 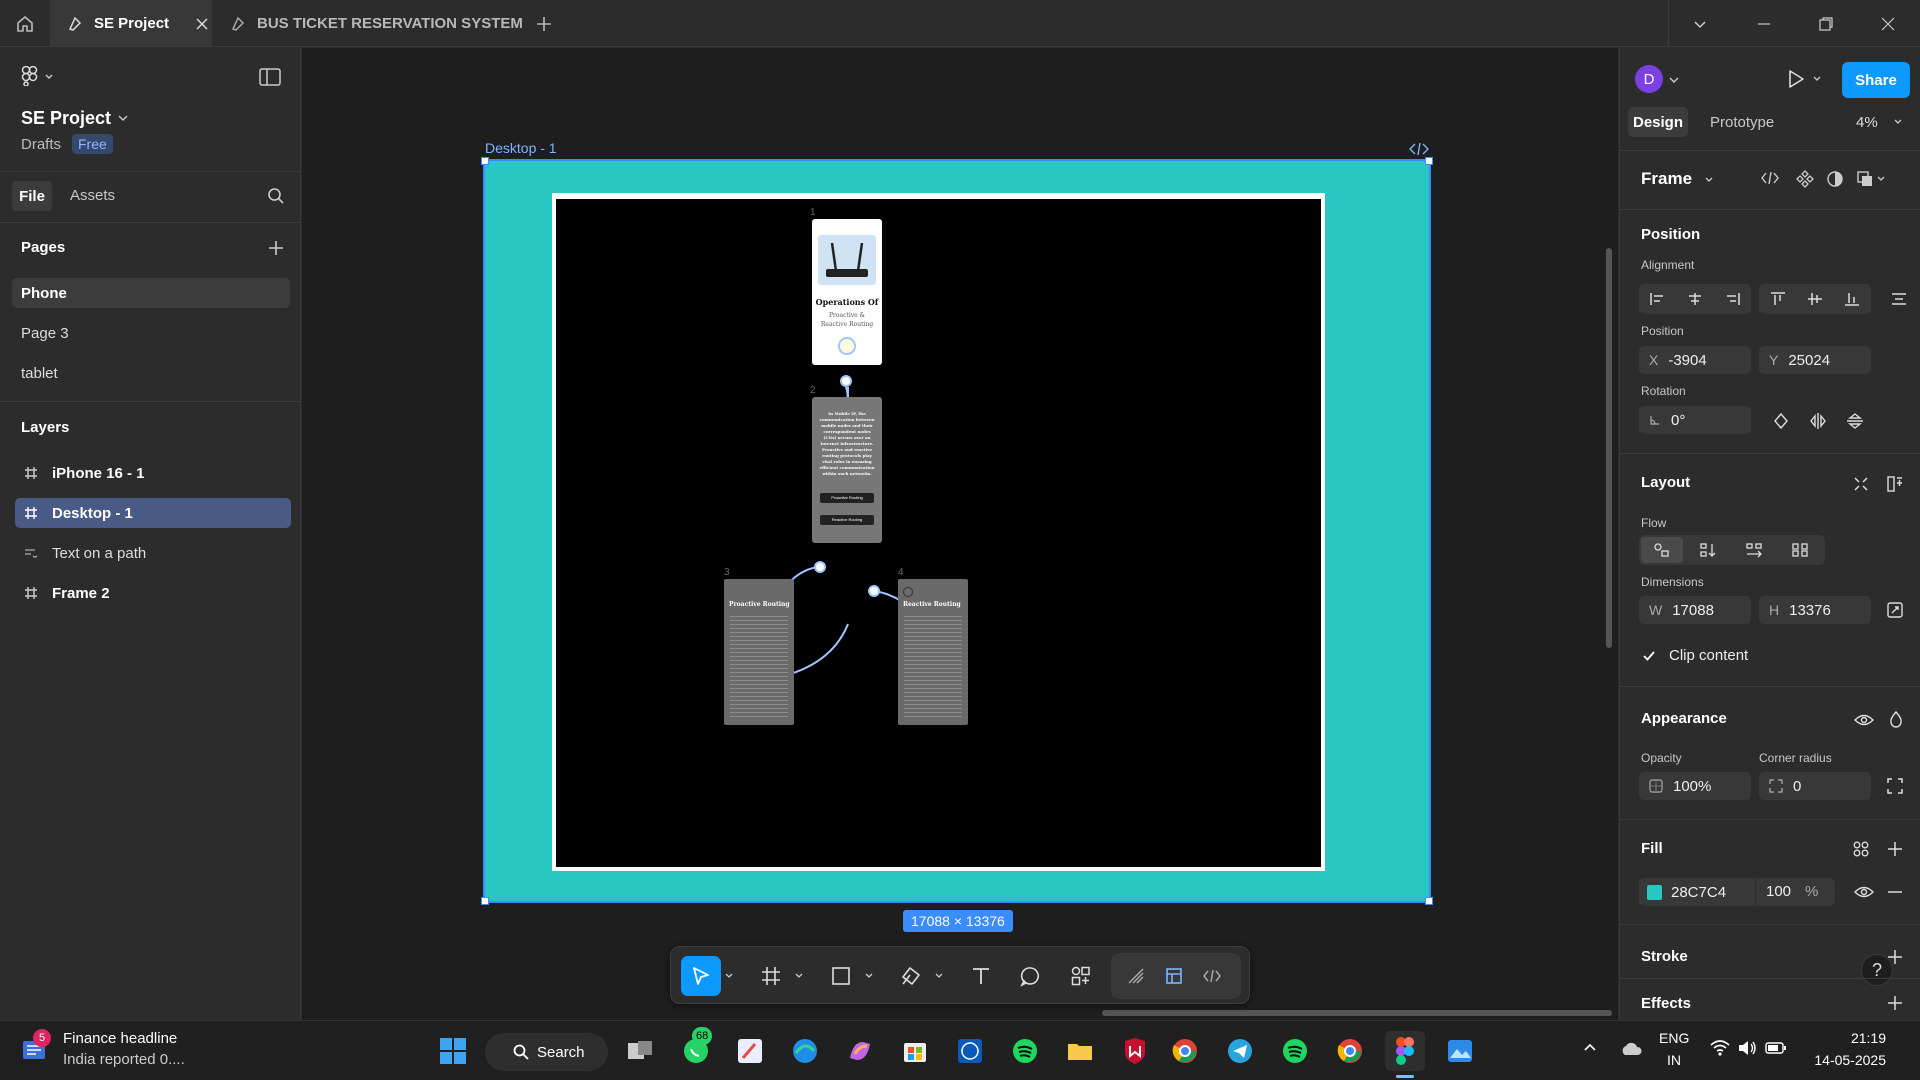 I want to click on align-right-icon, so click(x=1732, y=299).